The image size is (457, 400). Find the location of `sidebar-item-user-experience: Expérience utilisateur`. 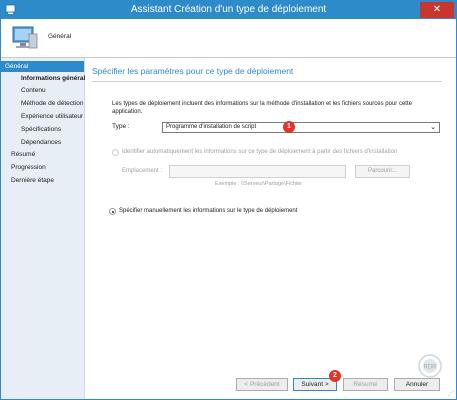

sidebar-item-user-experience: Expérience utilisateur is located at coordinates (52, 116).